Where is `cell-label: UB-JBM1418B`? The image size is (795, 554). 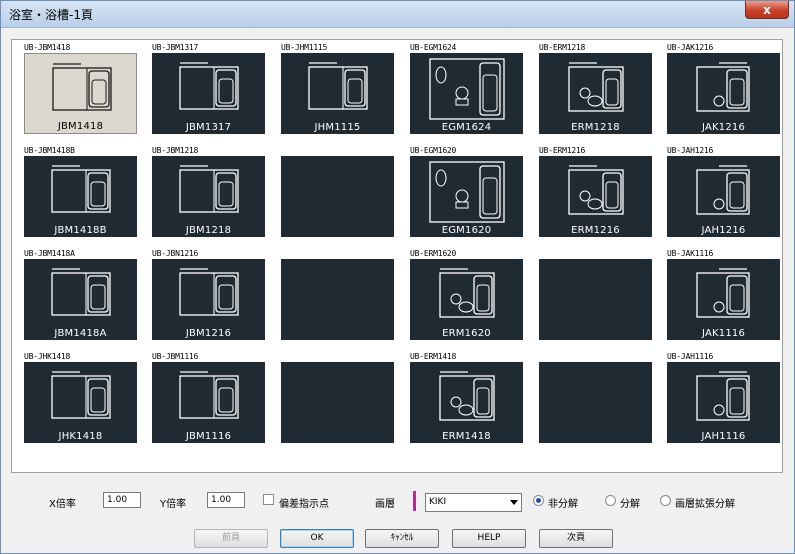 cell-label: UB-JBM1418B is located at coordinates (49, 150).